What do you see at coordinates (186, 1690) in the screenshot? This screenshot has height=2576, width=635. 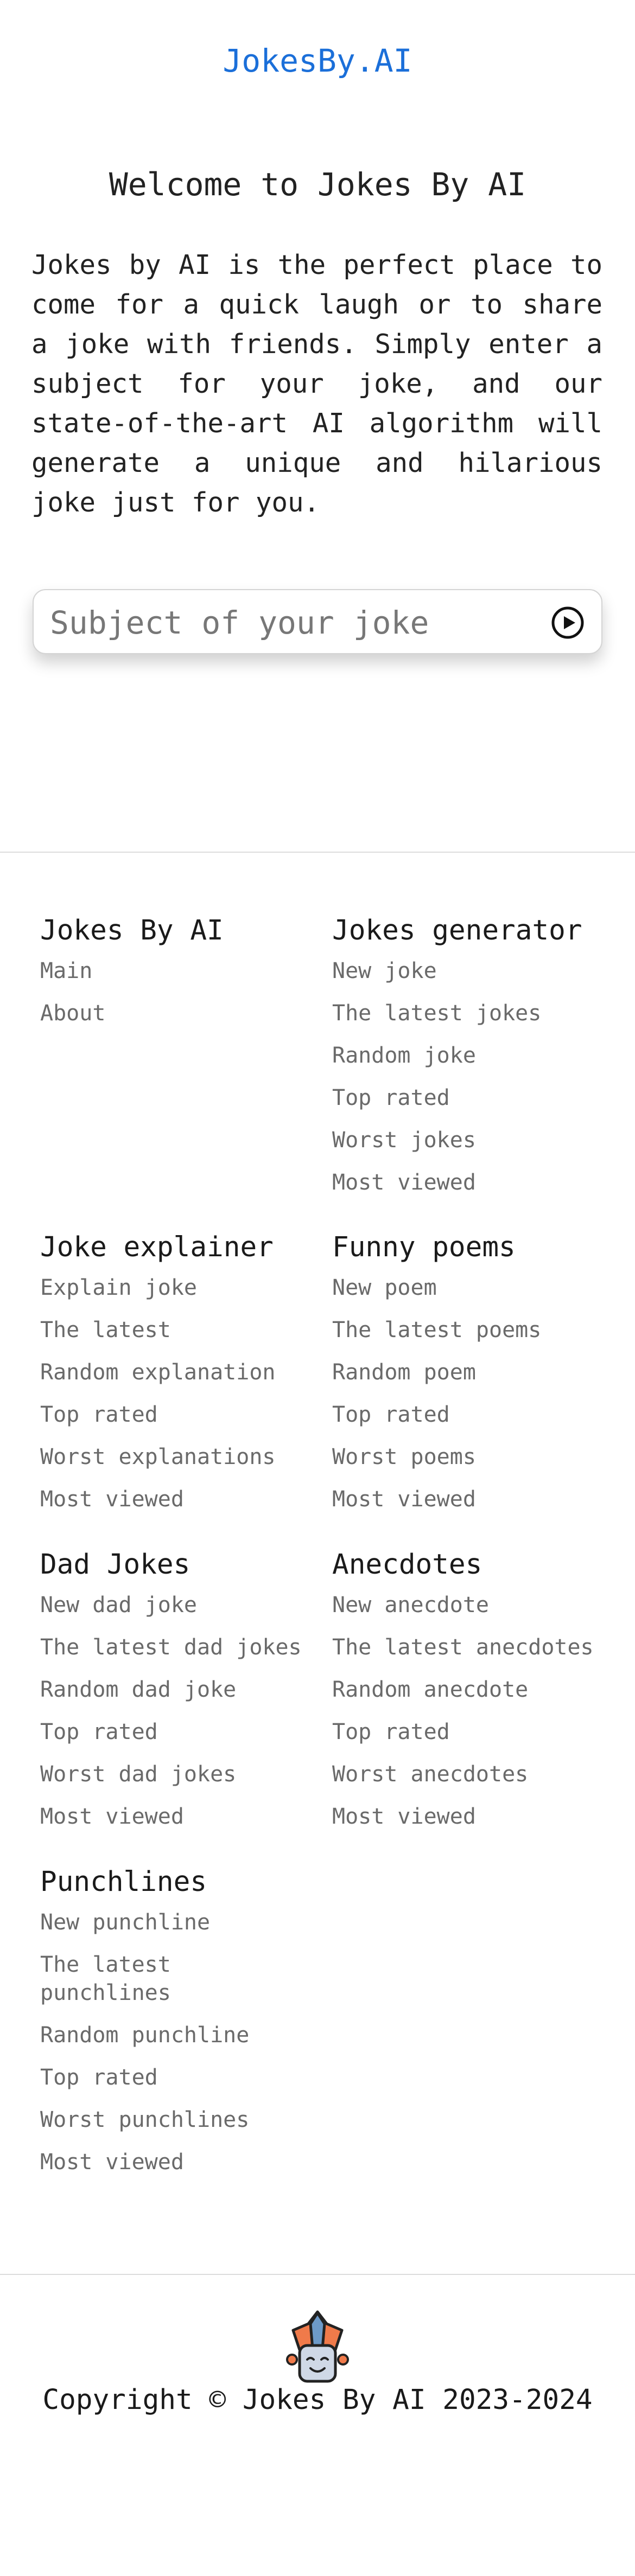 I see `footer-link-random-dad-joke: Random dad joke` at bounding box center [186, 1690].